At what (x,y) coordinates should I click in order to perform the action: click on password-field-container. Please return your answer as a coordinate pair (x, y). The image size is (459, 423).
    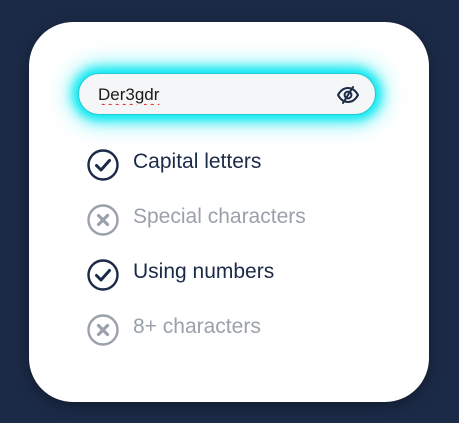
    Looking at the image, I should click on (227, 94).